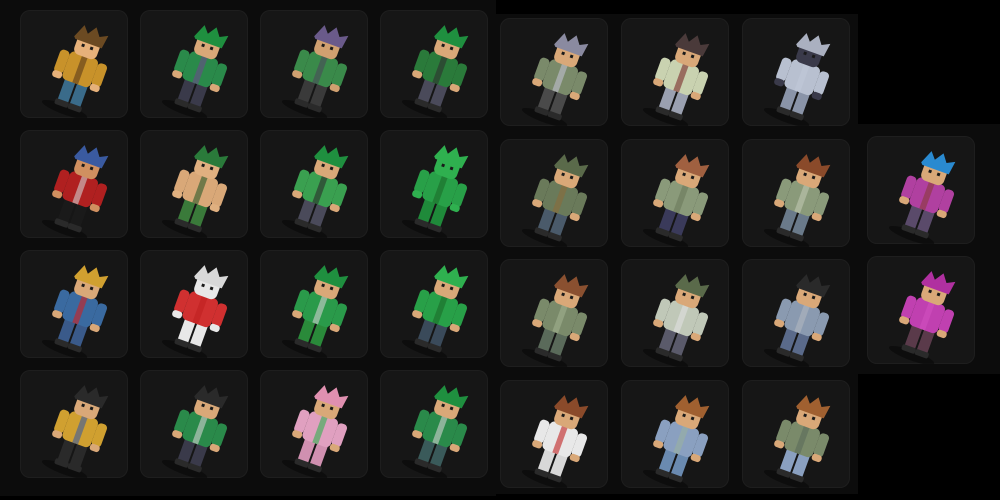 This screenshot has width=1000, height=500. I want to click on outfit-slot: green-cap-avatar, so click(434, 304).